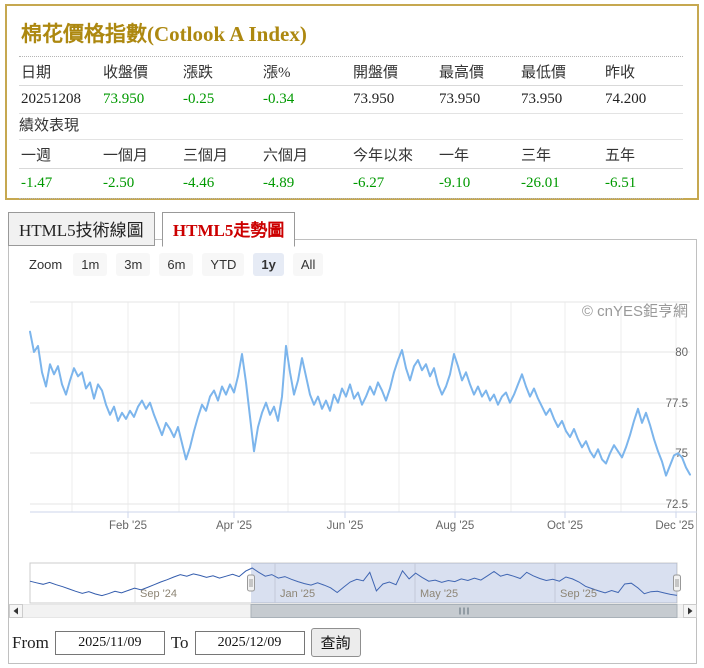  What do you see at coordinates (681, 353) in the screenshot?
I see `chart-text: 80` at bounding box center [681, 353].